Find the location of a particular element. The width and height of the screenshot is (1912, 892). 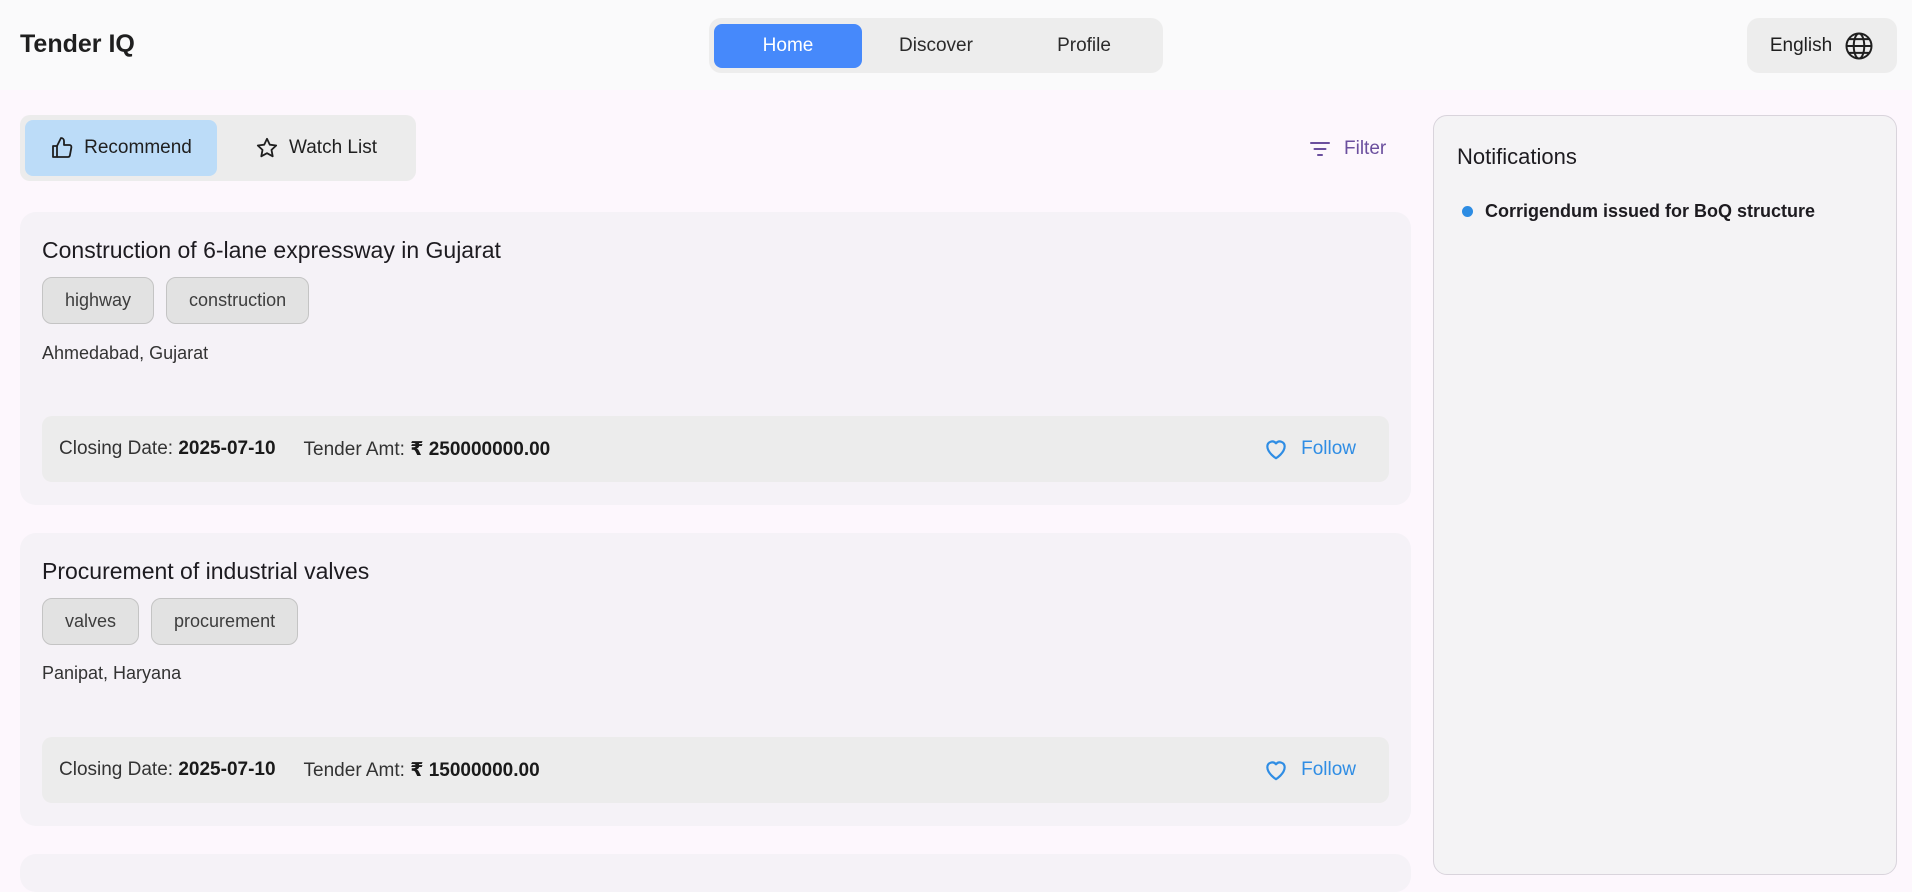

tender-amount-value: ₹ 15000000.00 is located at coordinates (475, 770).